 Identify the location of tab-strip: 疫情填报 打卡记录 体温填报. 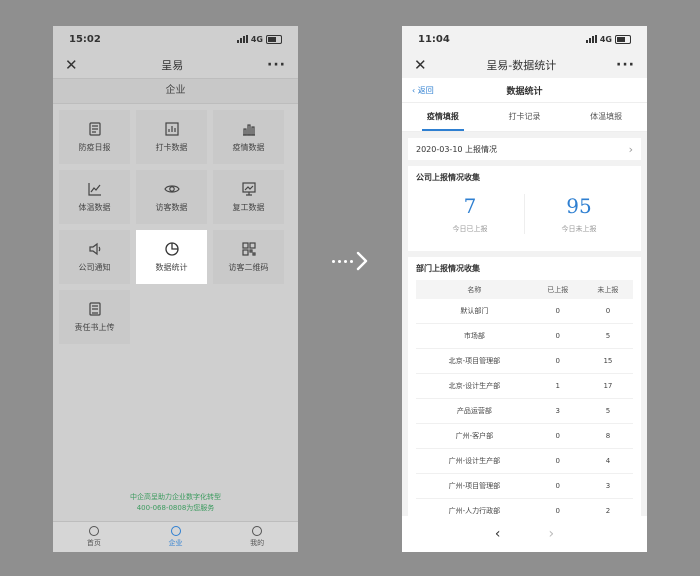
(524, 117).